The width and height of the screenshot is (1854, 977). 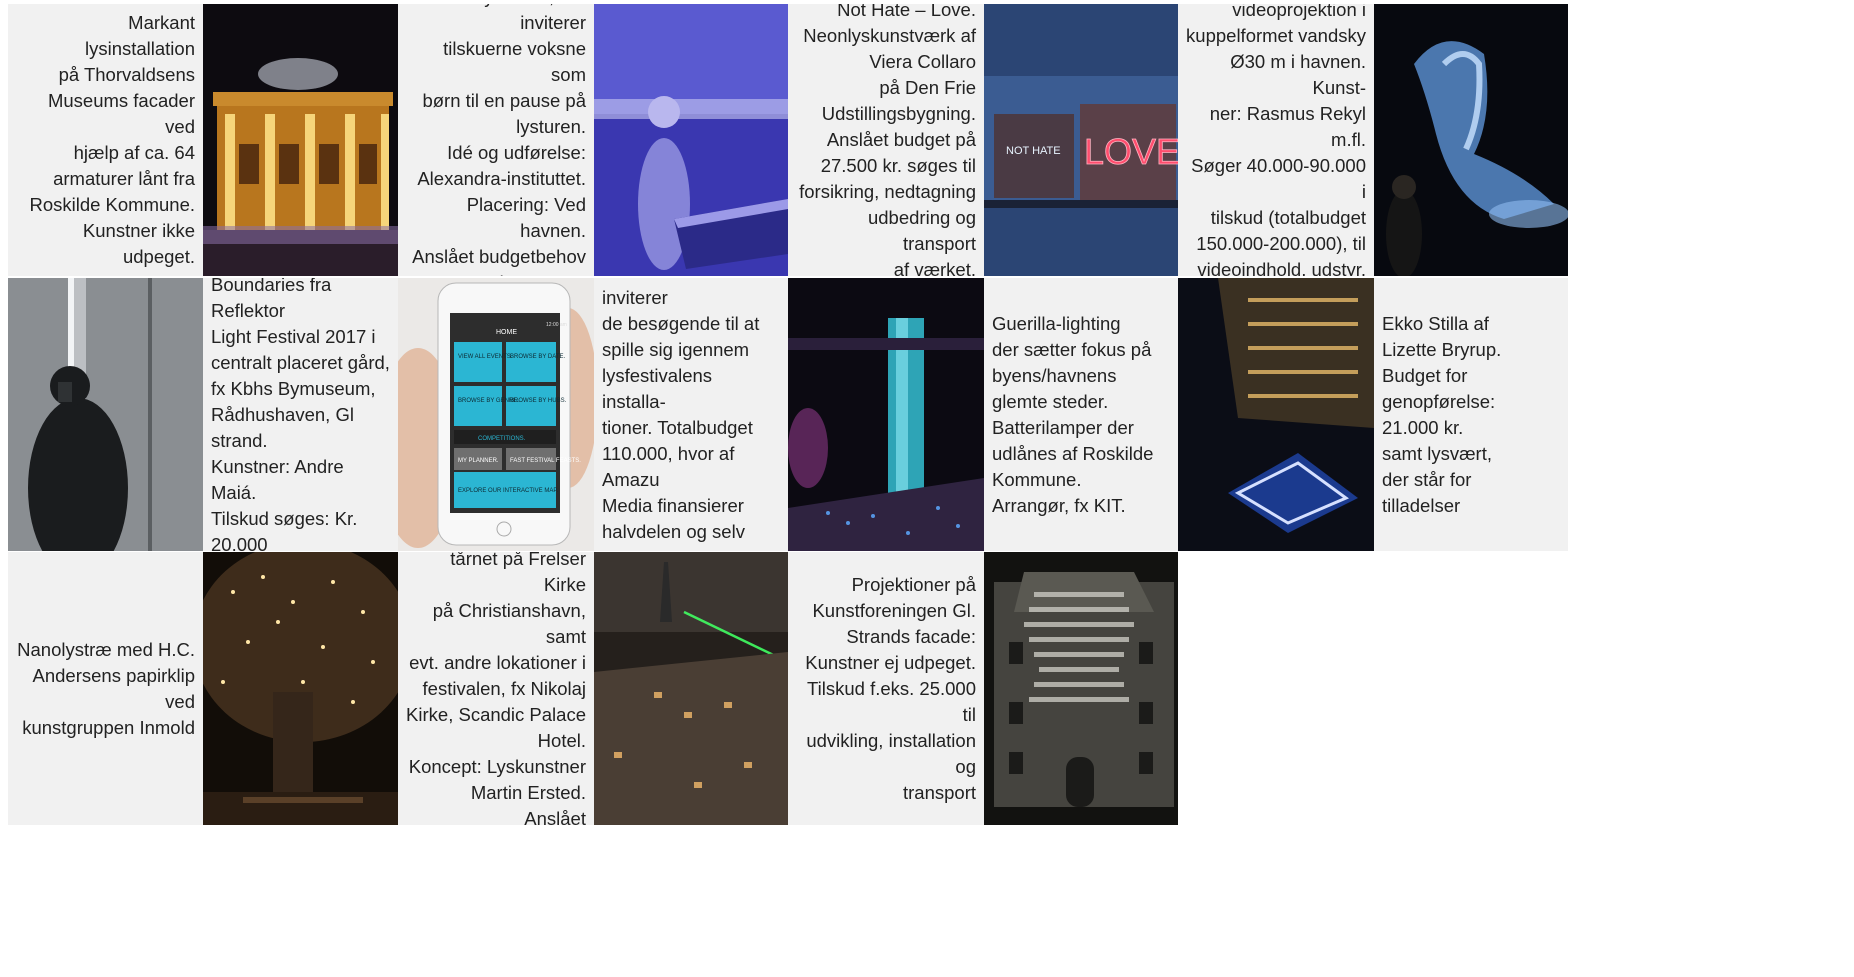 I want to click on phone-tile-1: VIEW ALL EVENTS., so click(x=485, y=357).